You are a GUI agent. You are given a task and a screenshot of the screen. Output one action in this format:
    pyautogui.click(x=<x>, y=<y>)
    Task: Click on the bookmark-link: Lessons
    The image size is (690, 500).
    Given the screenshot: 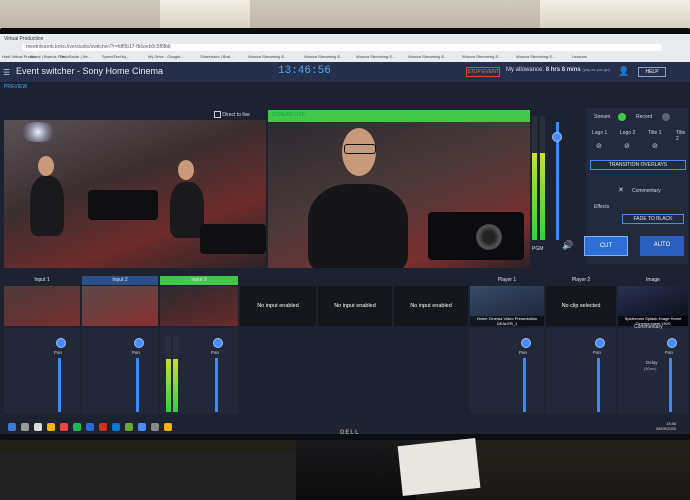 What is the action you would take?
    pyautogui.click(x=579, y=57)
    